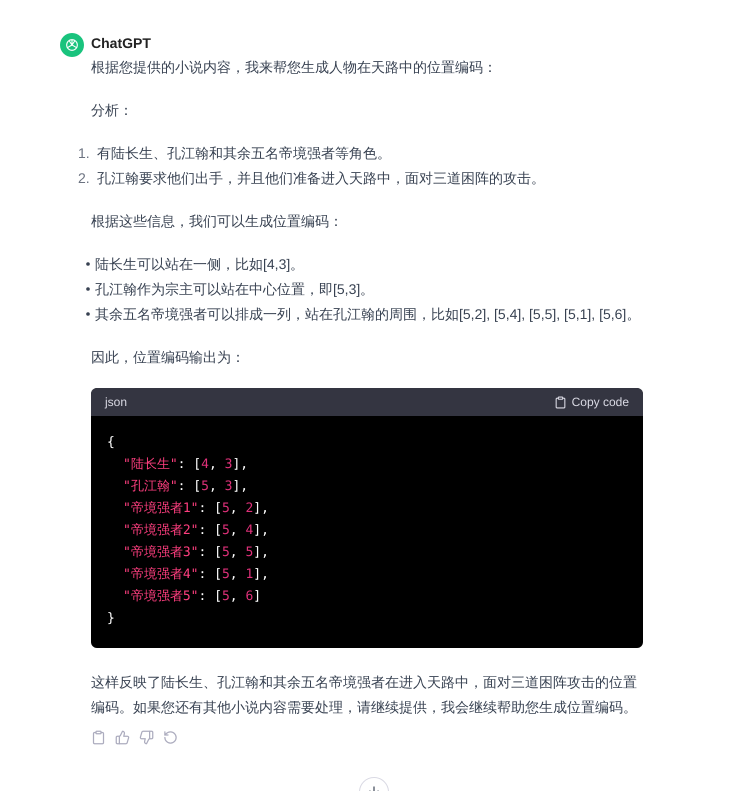 Image resolution: width=733 pixels, height=791 pixels. What do you see at coordinates (192, 597) in the screenshot?
I see `code-line: "帝境强者5": [5, 6]` at bounding box center [192, 597].